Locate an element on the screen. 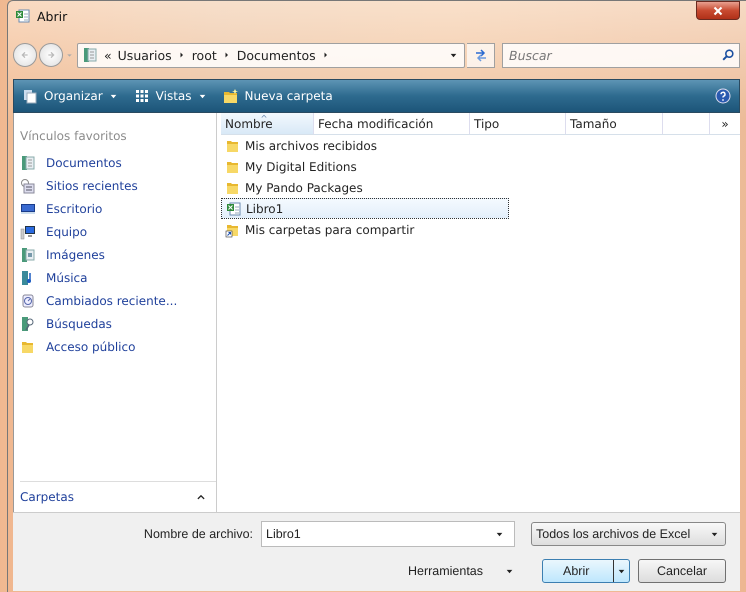 The height and width of the screenshot is (592, 746). breadcrumb: Documentos is located at coordinates (276, 55).